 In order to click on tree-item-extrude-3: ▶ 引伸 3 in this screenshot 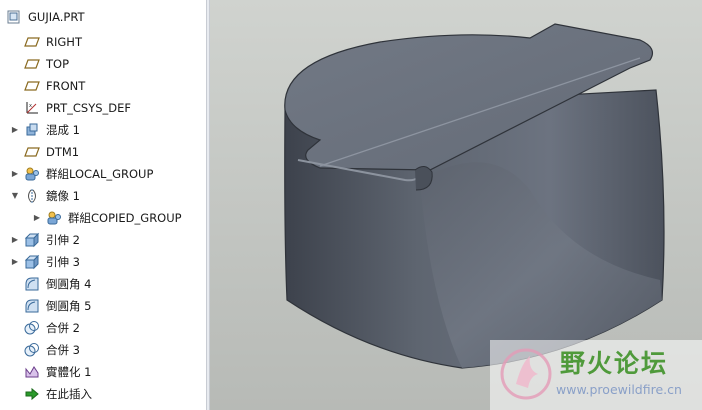, I will do `click(45, 262)`.